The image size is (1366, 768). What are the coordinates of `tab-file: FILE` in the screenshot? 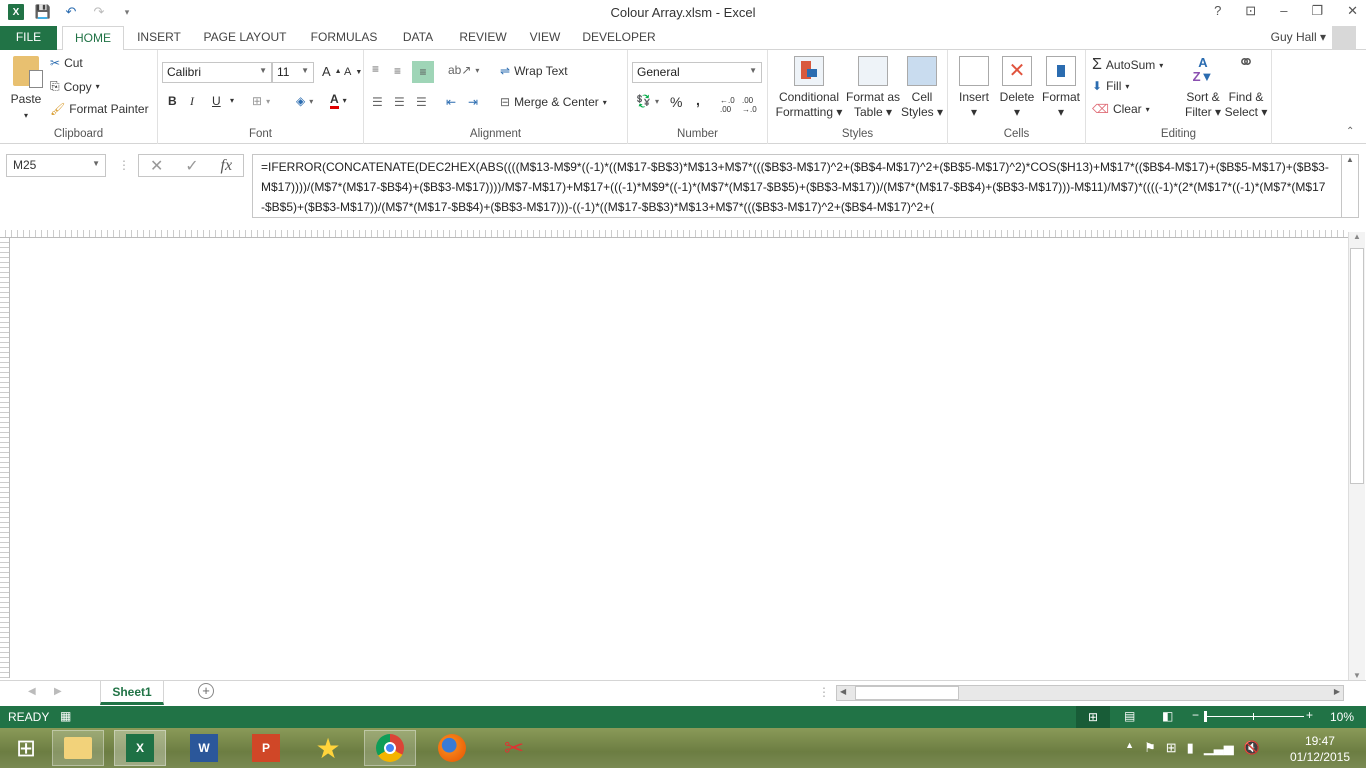 It's located at (28, 38).